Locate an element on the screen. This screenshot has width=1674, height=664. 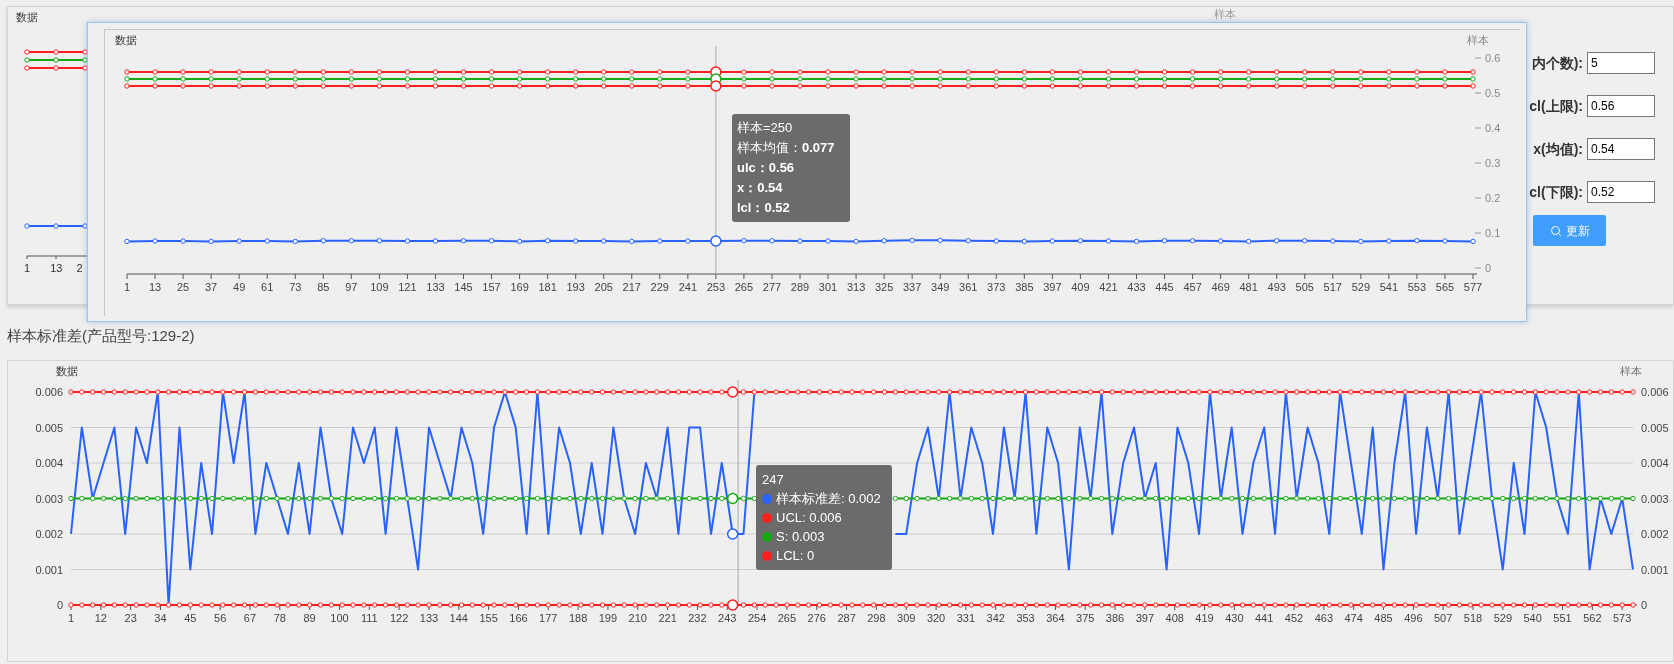
axis-label: 276 is located at coordinates (816, 618).